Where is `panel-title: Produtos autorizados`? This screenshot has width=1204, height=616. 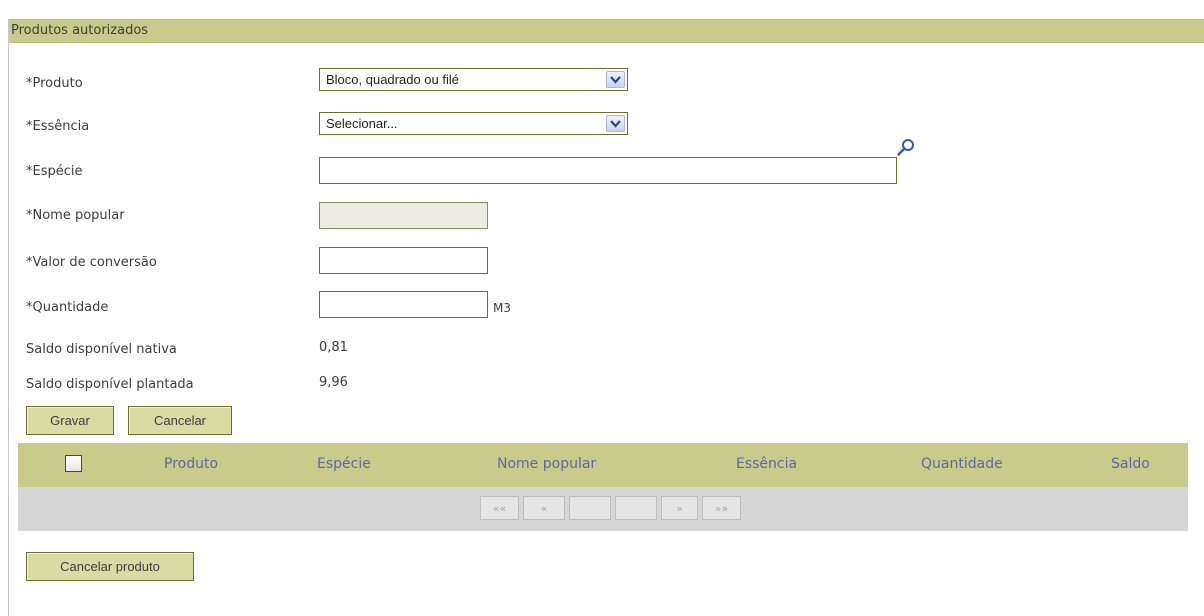
panel-title: Produtos autorizados is located at coordinates (80, 30).